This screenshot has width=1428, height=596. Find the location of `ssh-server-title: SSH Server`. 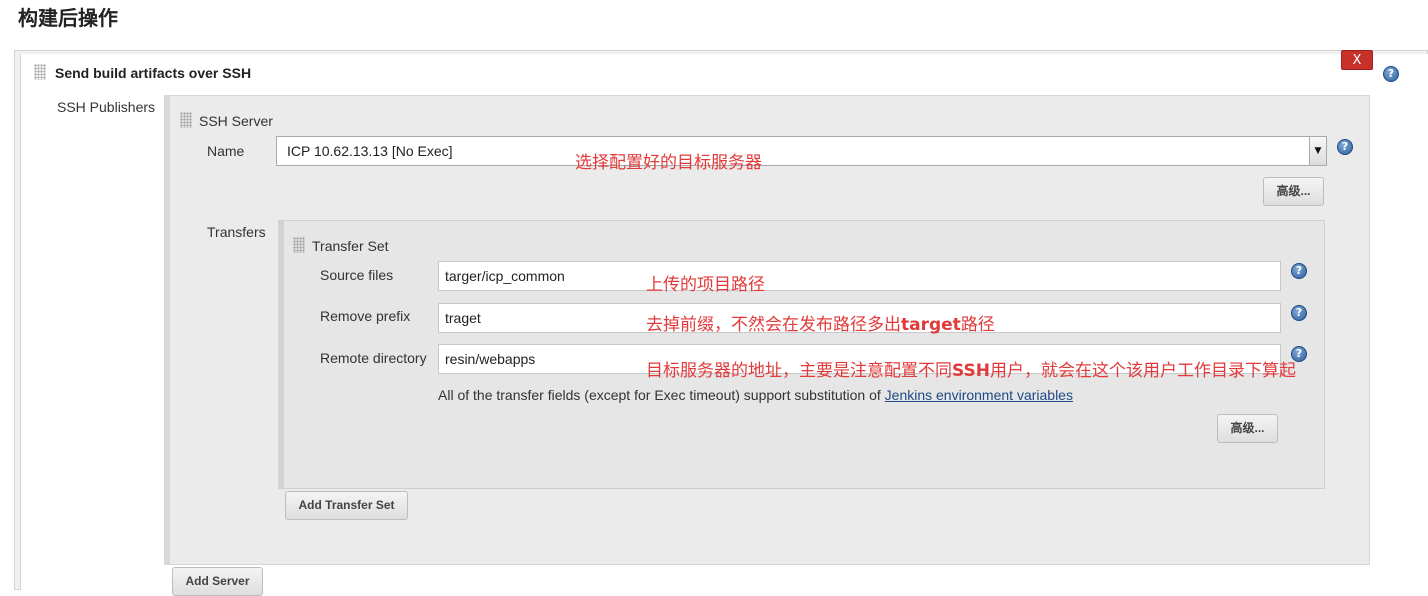

ssh-server-title: SSH Server is located at coordinates (236, 121).